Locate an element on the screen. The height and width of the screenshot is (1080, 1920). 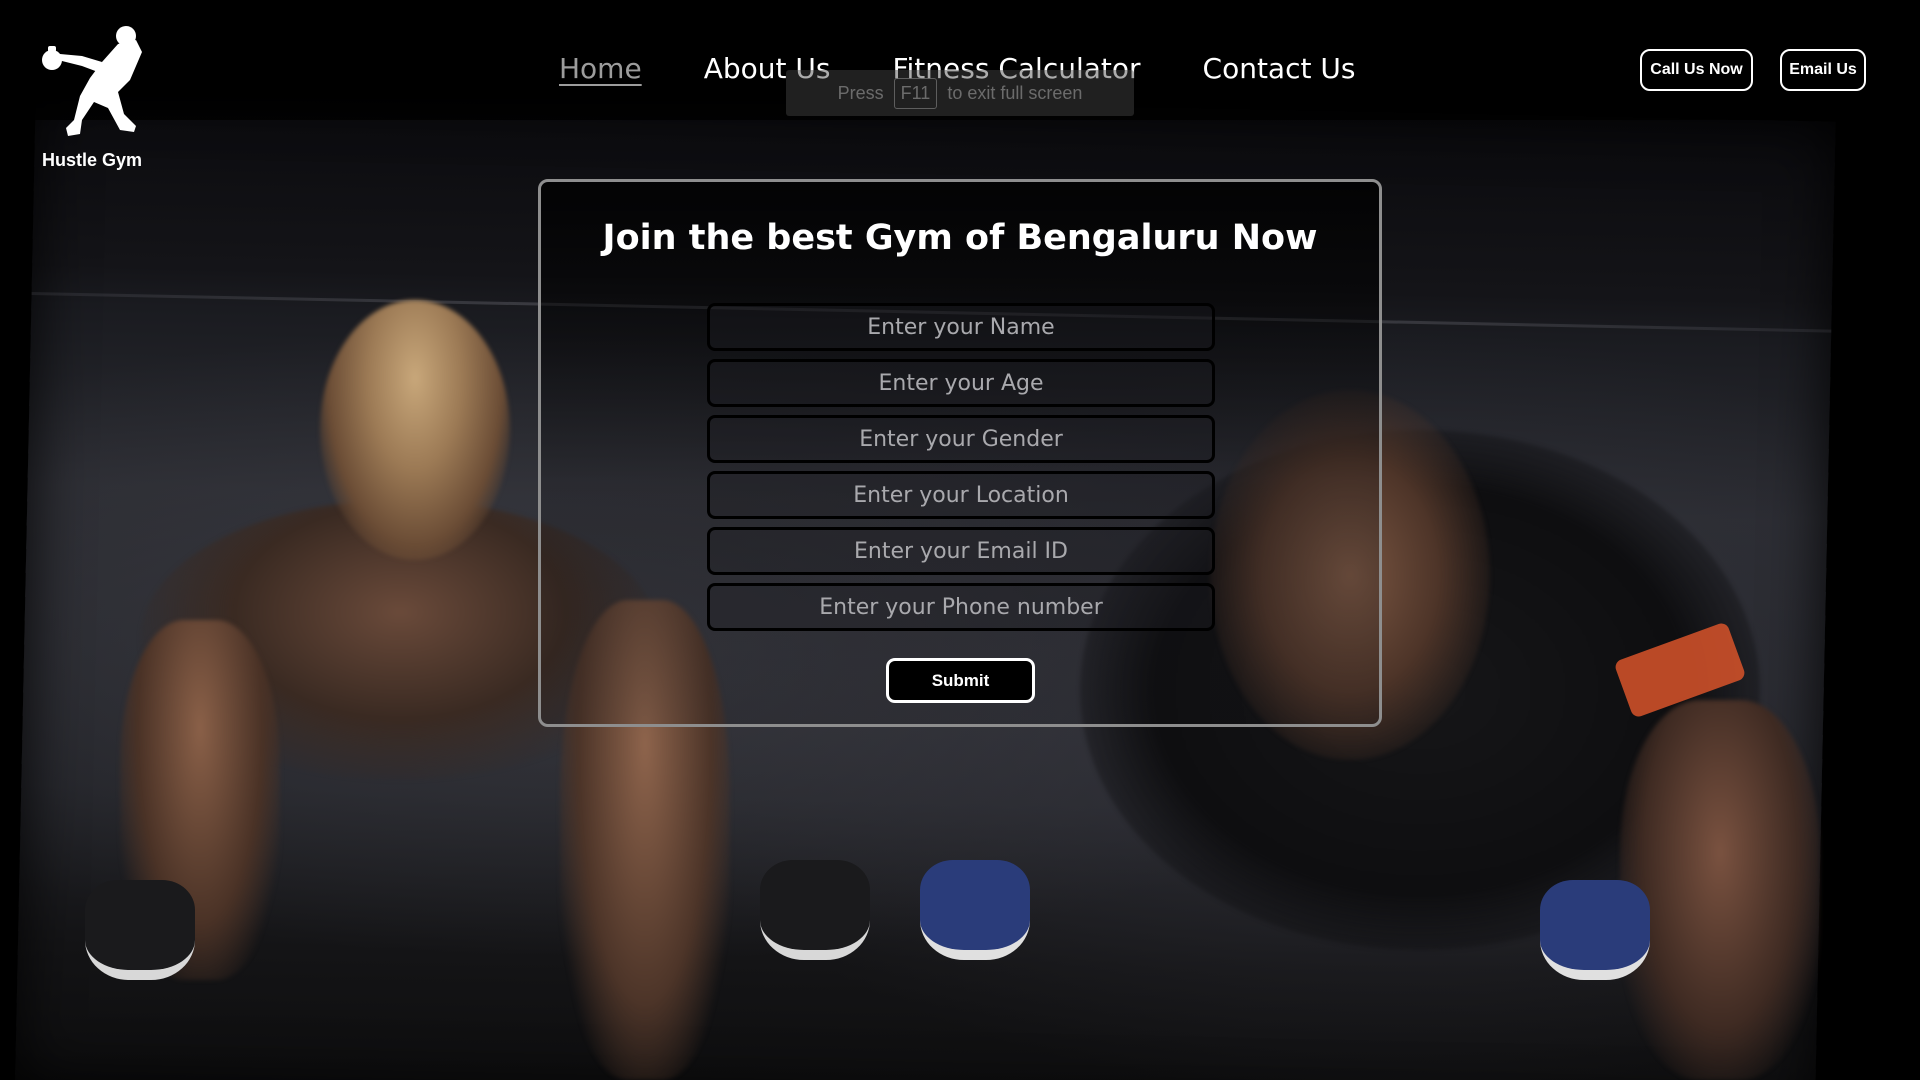
submit-button: Submit is located at coordinates (960, 680).